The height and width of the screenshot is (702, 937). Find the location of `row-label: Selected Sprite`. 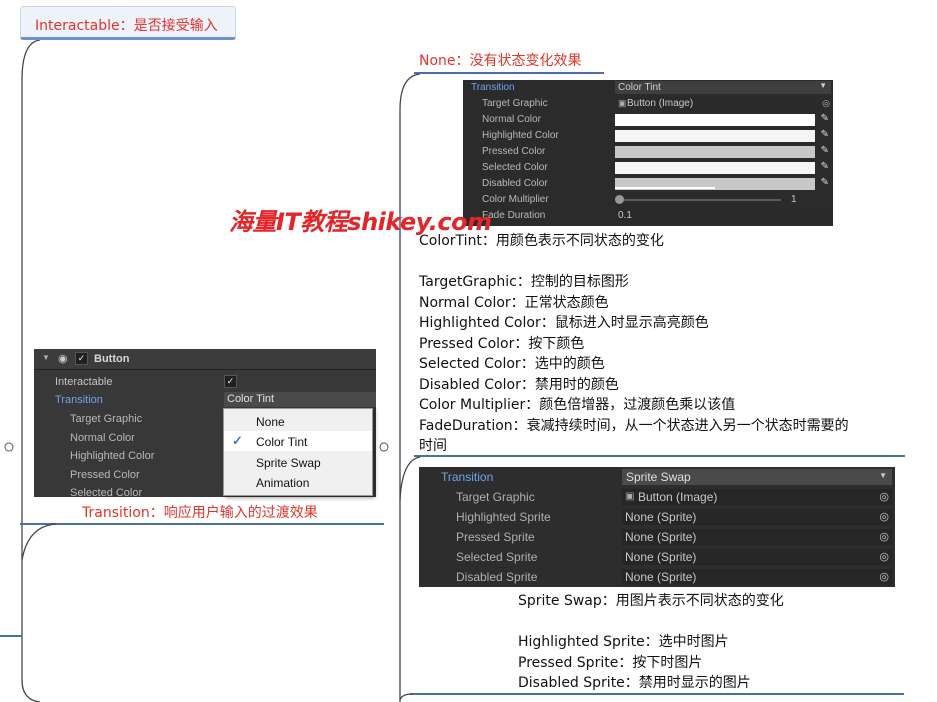

row-label: Selected Sprite is located at coordinates (497, 557).